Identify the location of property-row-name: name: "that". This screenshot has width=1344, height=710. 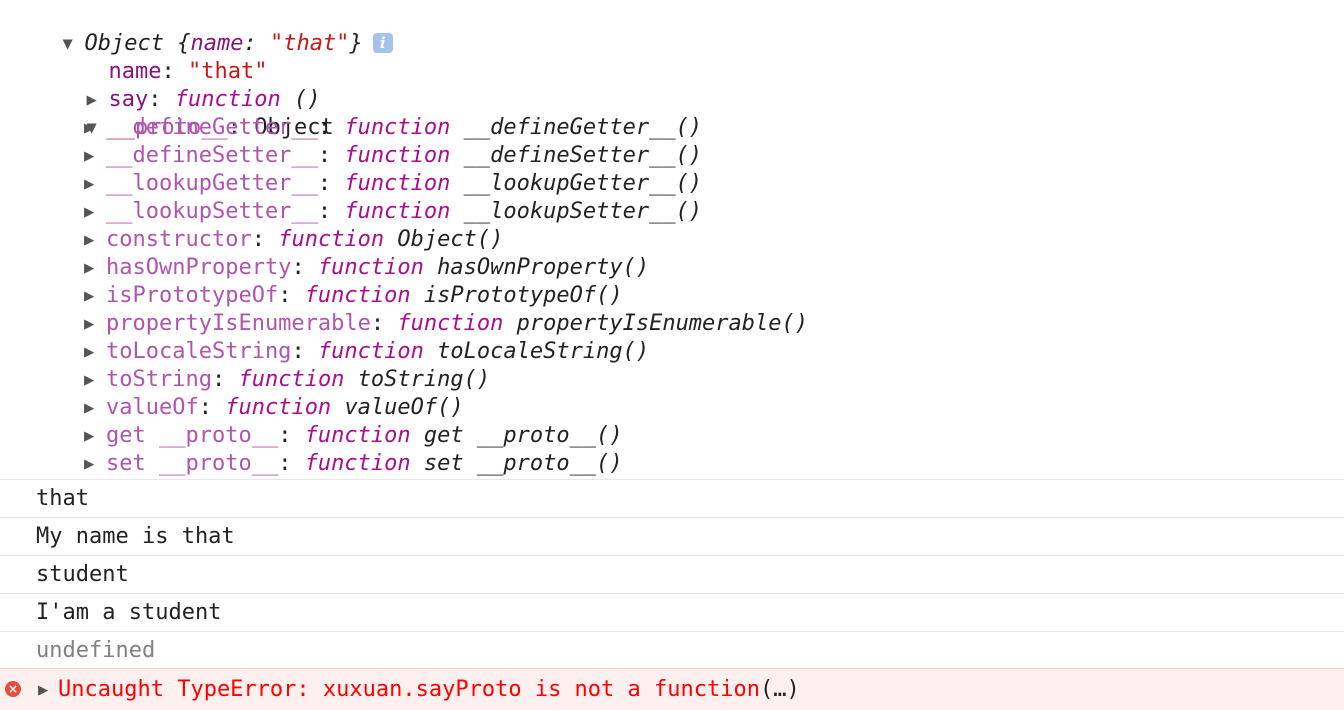
(175, 57).